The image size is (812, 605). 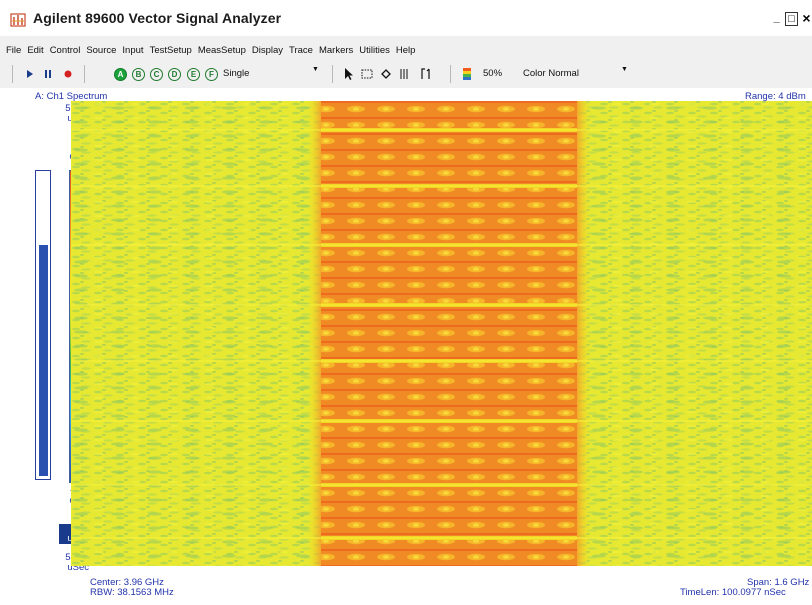 What do you see at coordinates (120, 74) in the screenshot?
I see `trace-a-button: A` at bounding box center [120, 74].